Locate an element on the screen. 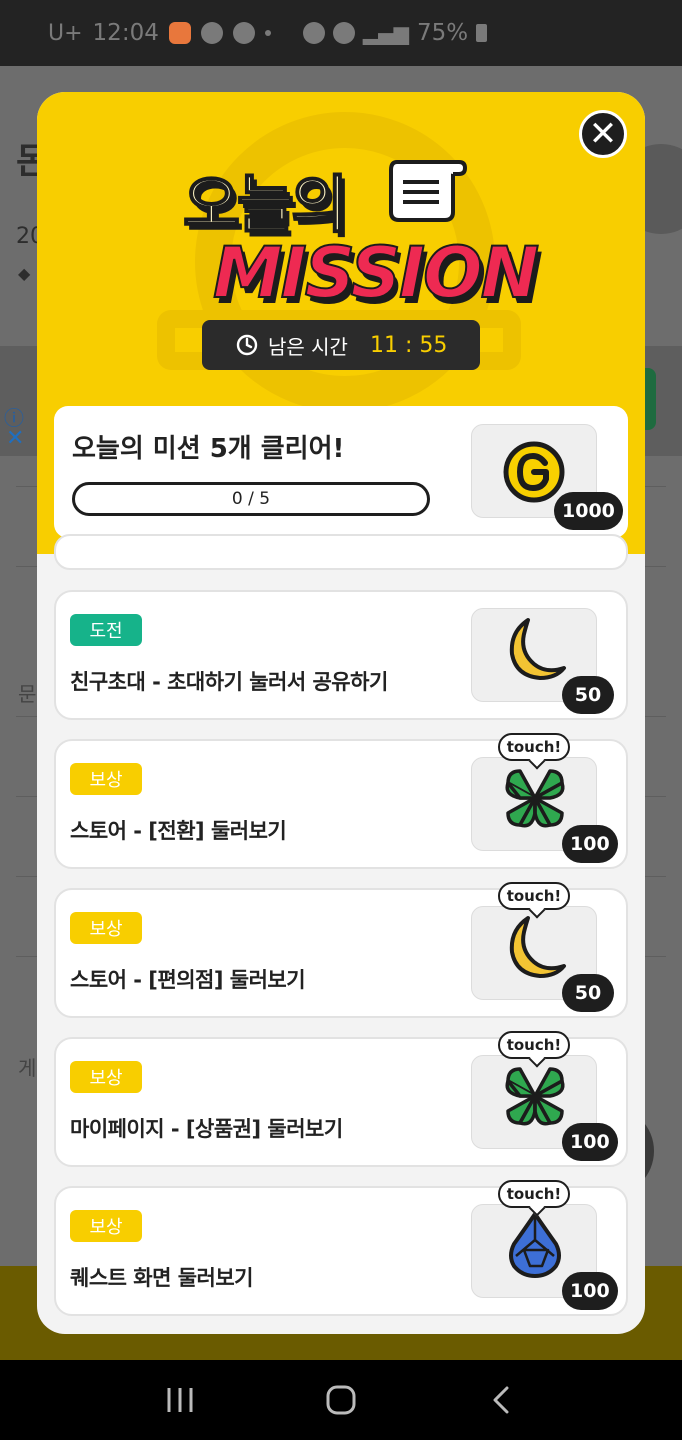  mission-card: 보상 스토어 - [전환] 둘러보기 touch! 100 is located at coordinates (341, 801).